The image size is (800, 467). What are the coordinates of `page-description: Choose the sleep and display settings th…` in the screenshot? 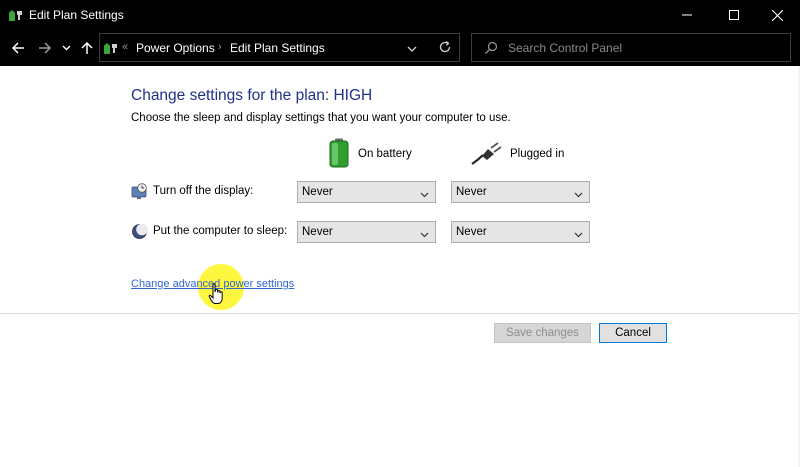 It's located at (321, 118).